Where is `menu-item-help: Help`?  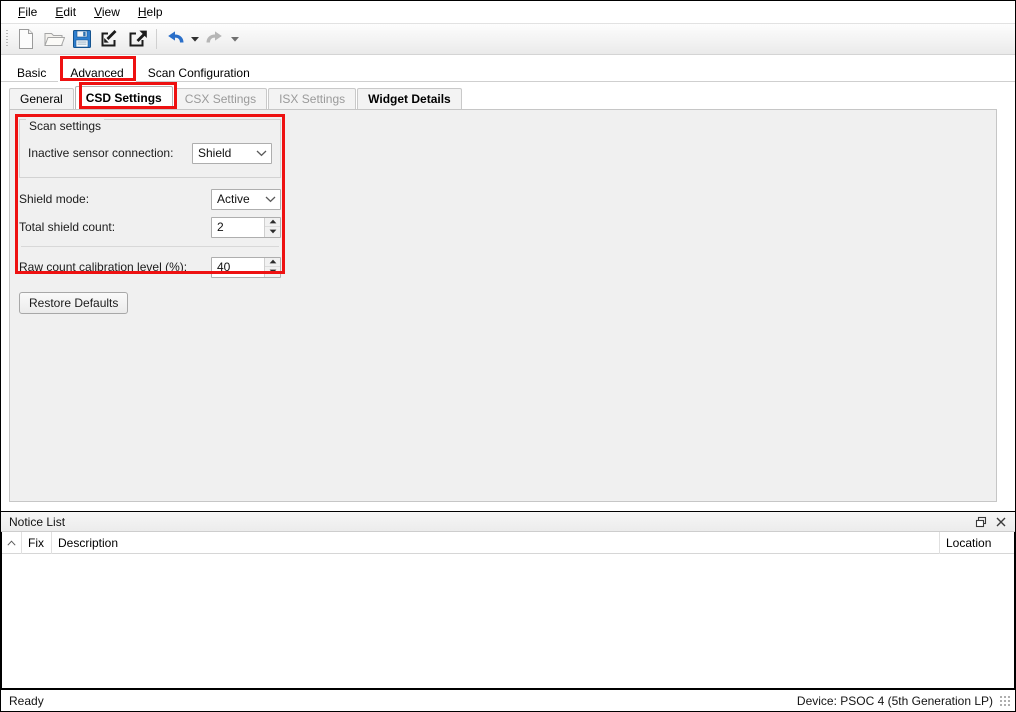 menu-item-help: Help is located at coordinates (150, 12).